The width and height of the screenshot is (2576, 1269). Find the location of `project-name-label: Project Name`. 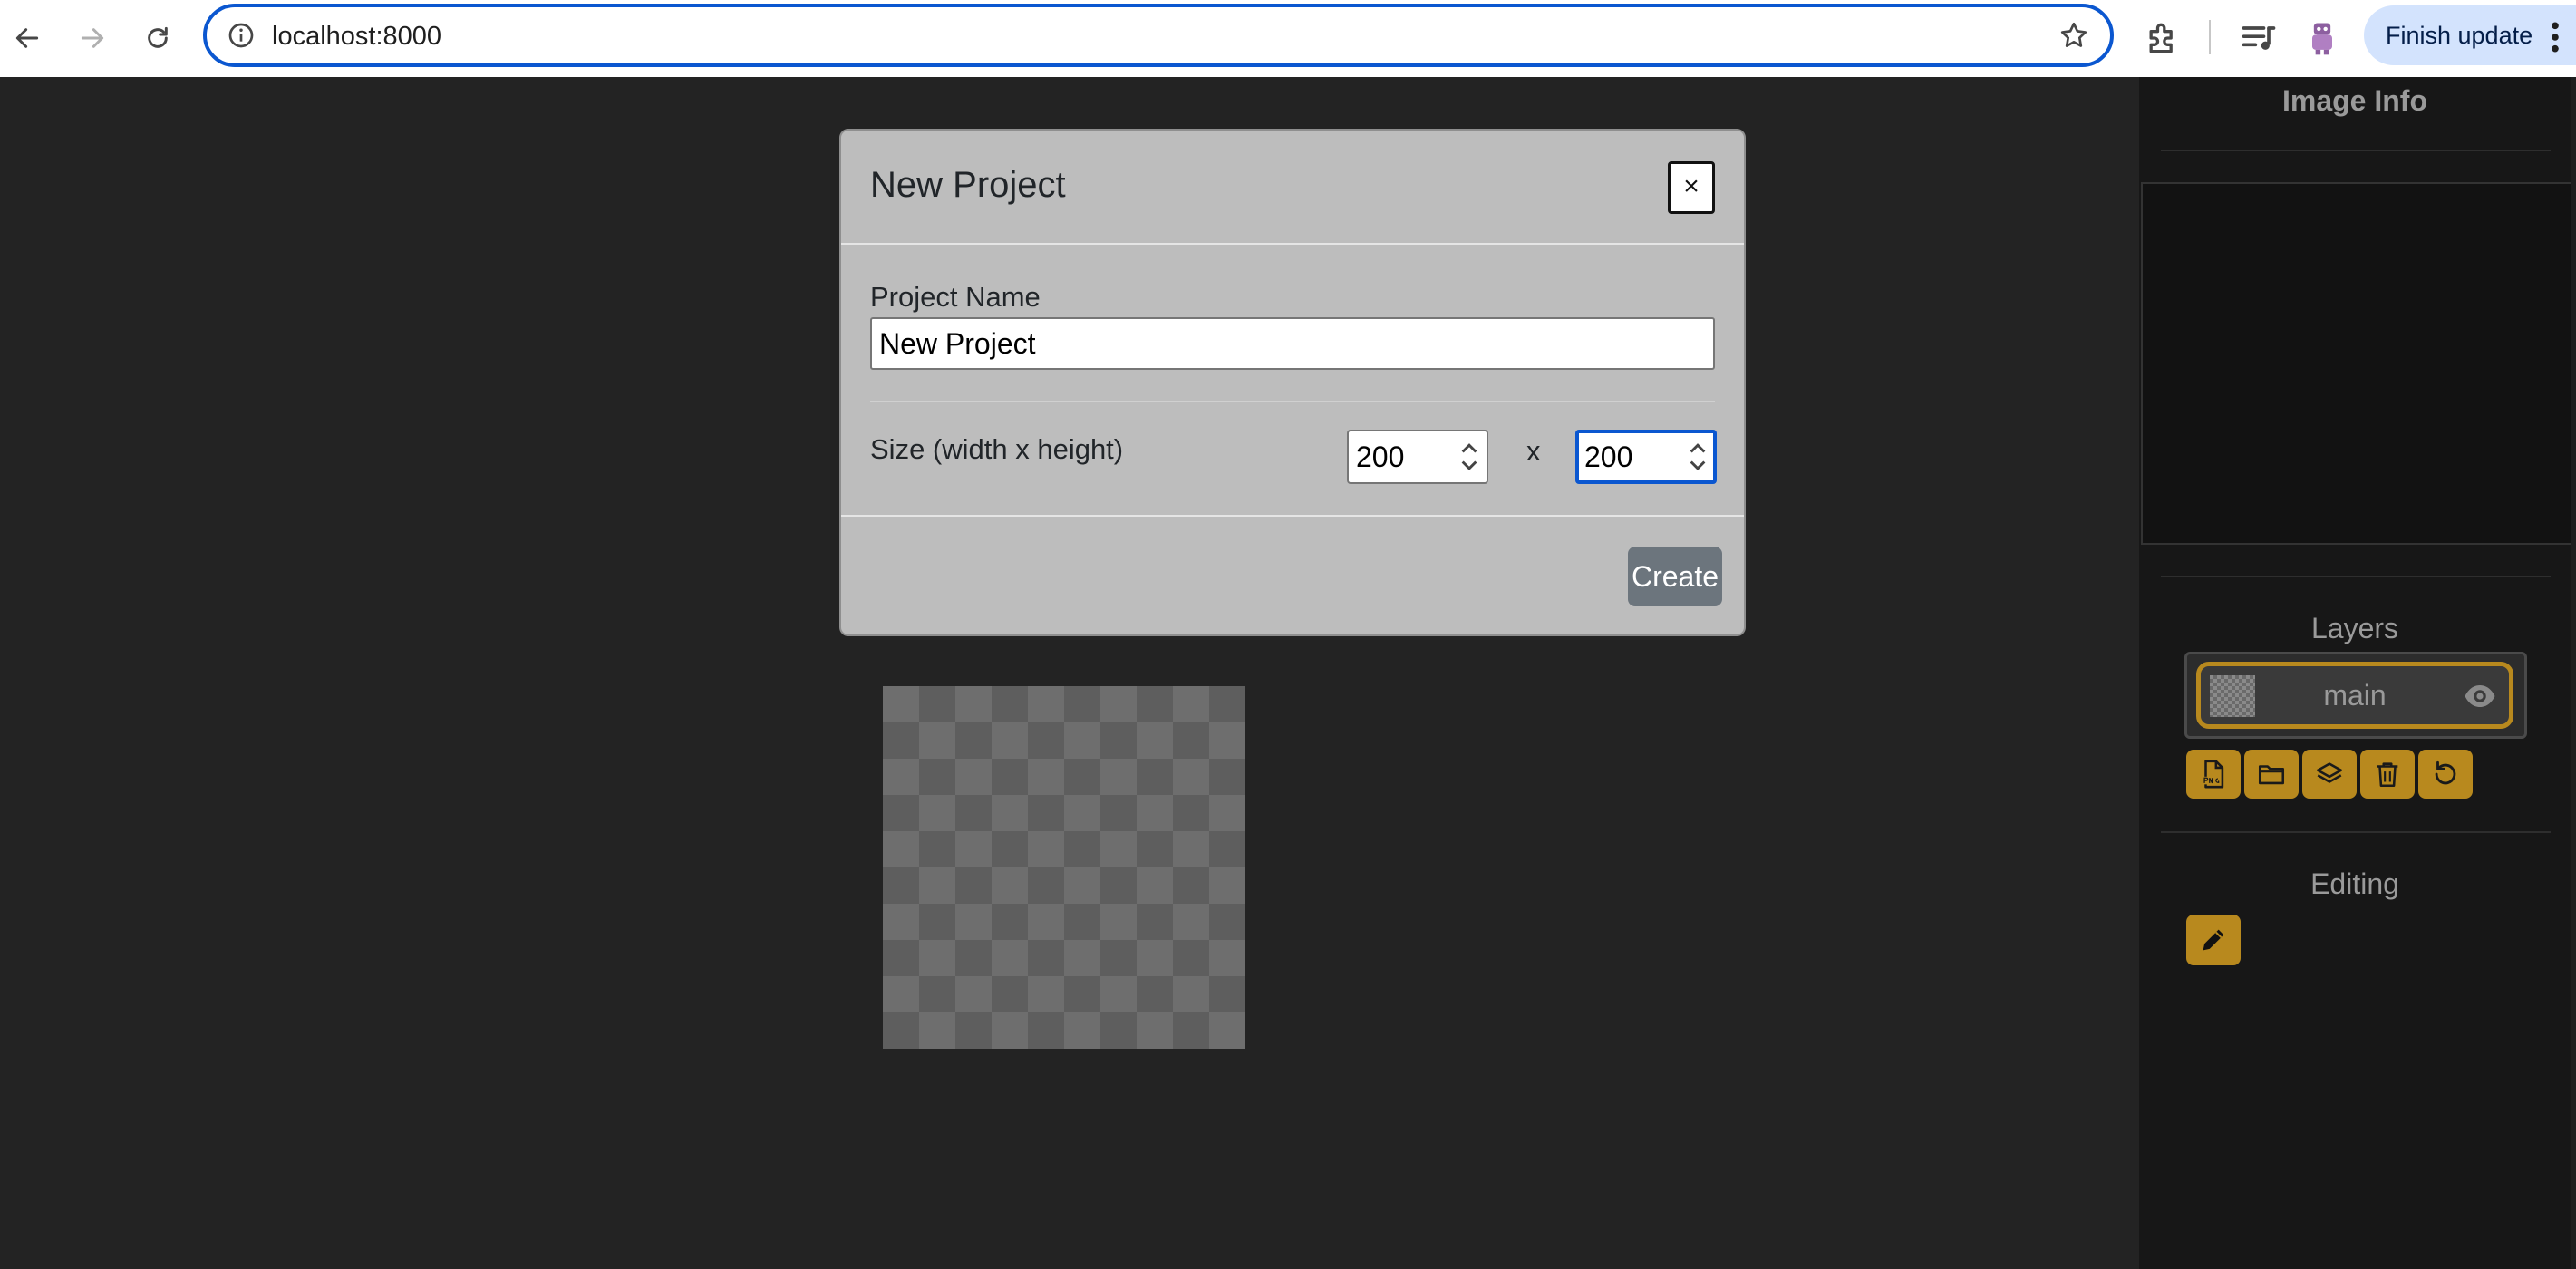

project-name-label: Project Name is located at coordinates (955, 297).